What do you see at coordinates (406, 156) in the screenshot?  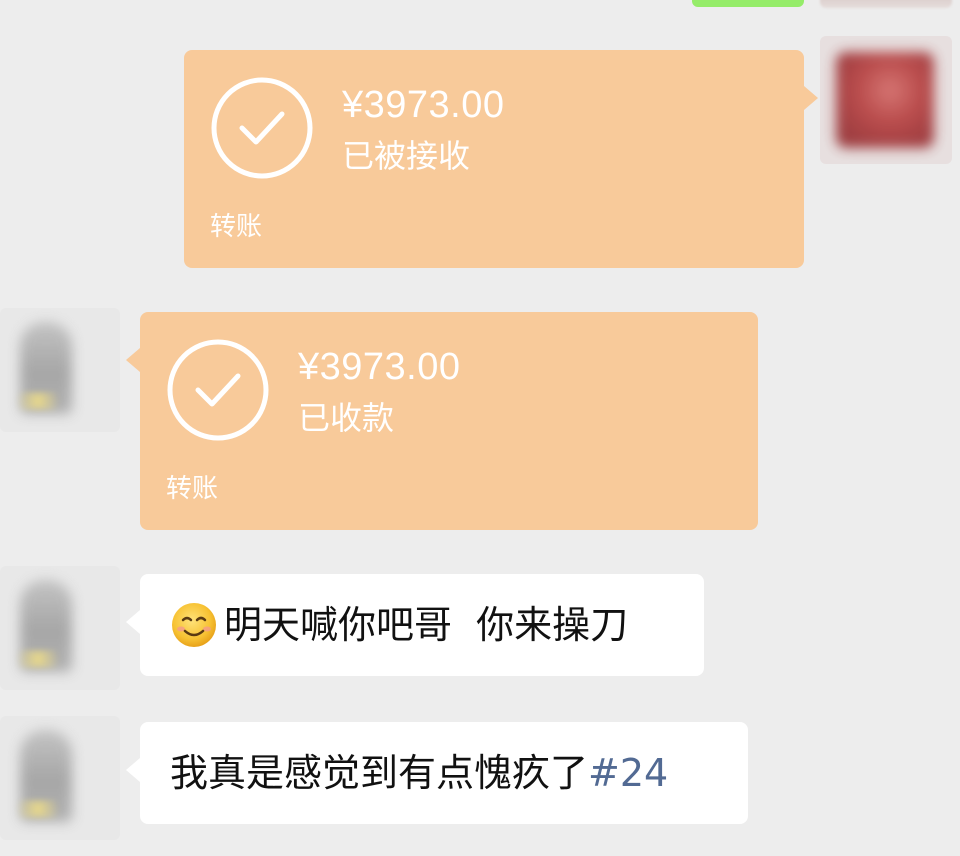 I see `transfer-status: 已被接收` at bounding box center [406, 156].